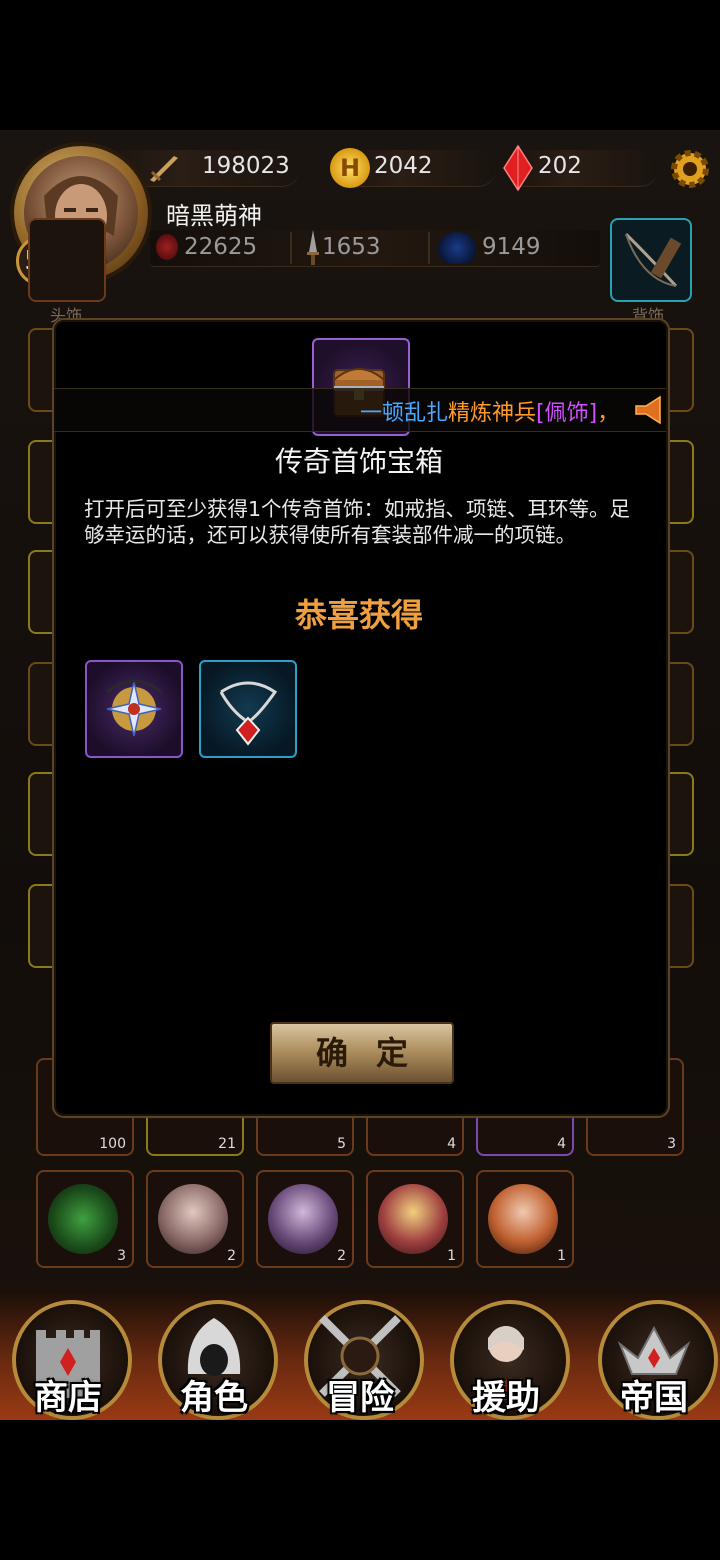 The image size is (720, 1560). What do you see at coordinates (67, 260) in the screenshot?
I see `equip-slot-head` at bounding box center [67, 260].